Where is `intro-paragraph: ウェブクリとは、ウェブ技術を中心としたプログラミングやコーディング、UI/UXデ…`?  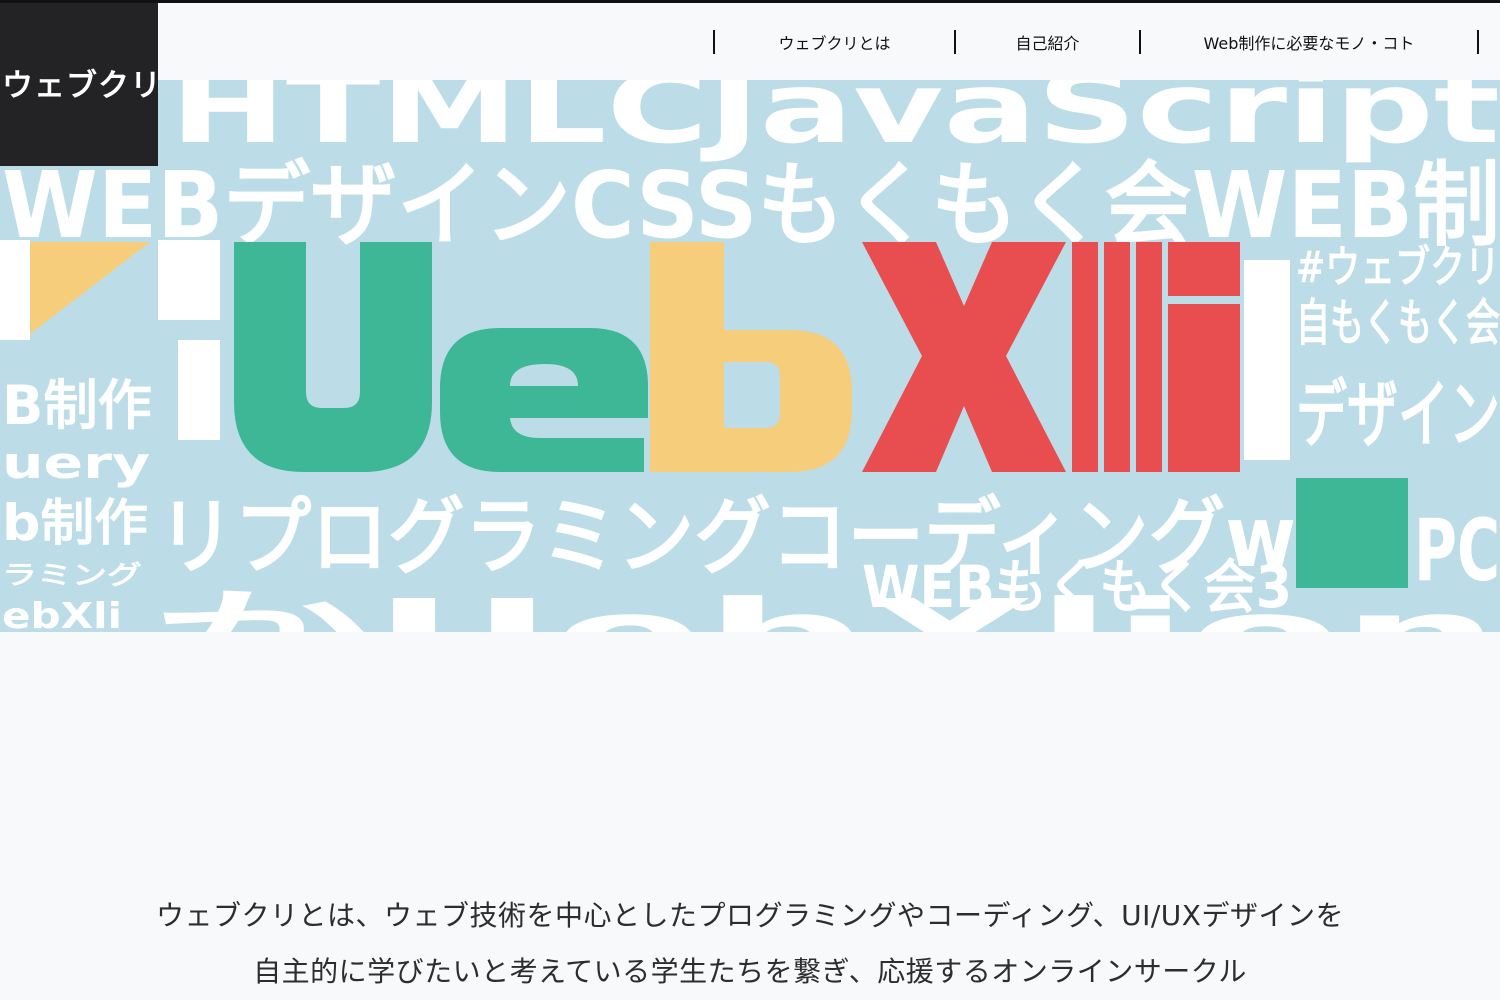 intro-paragraph: ウェブクリとは、ウェブ技術を中心としたプログラミングやコーディング、UI/UXデ… is located at coordinates (750, 943).